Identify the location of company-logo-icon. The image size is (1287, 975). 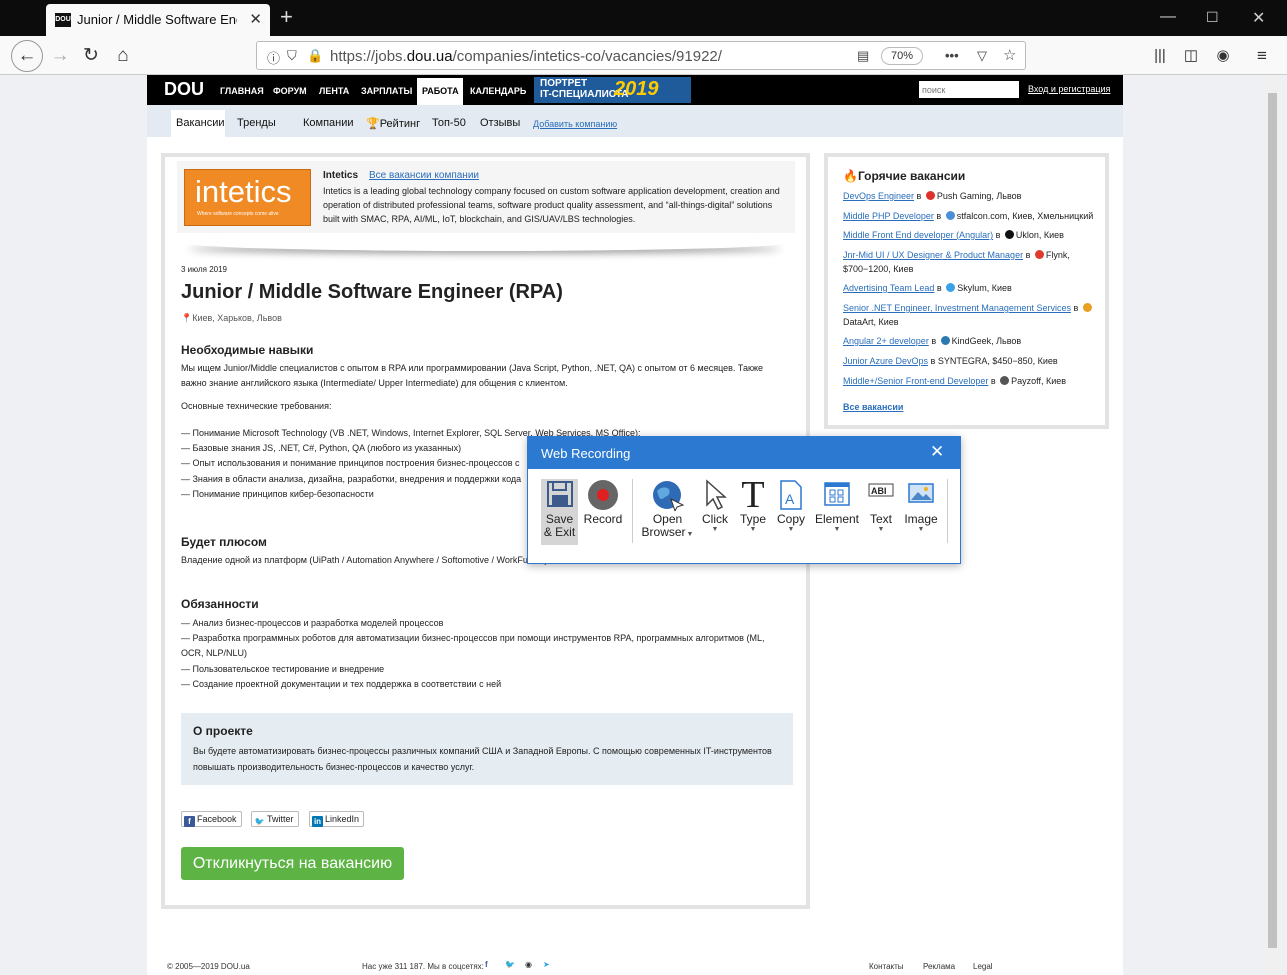
(950, 215).